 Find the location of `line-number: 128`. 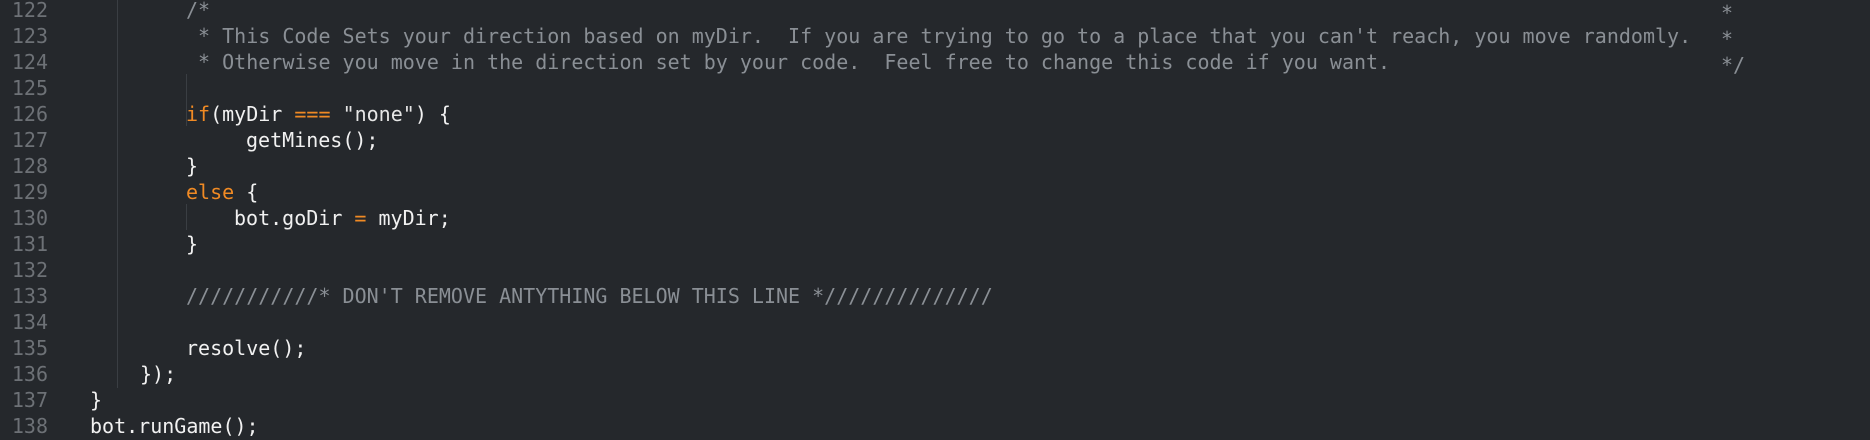

line-number: 128 is located at coordinates (29, 166).